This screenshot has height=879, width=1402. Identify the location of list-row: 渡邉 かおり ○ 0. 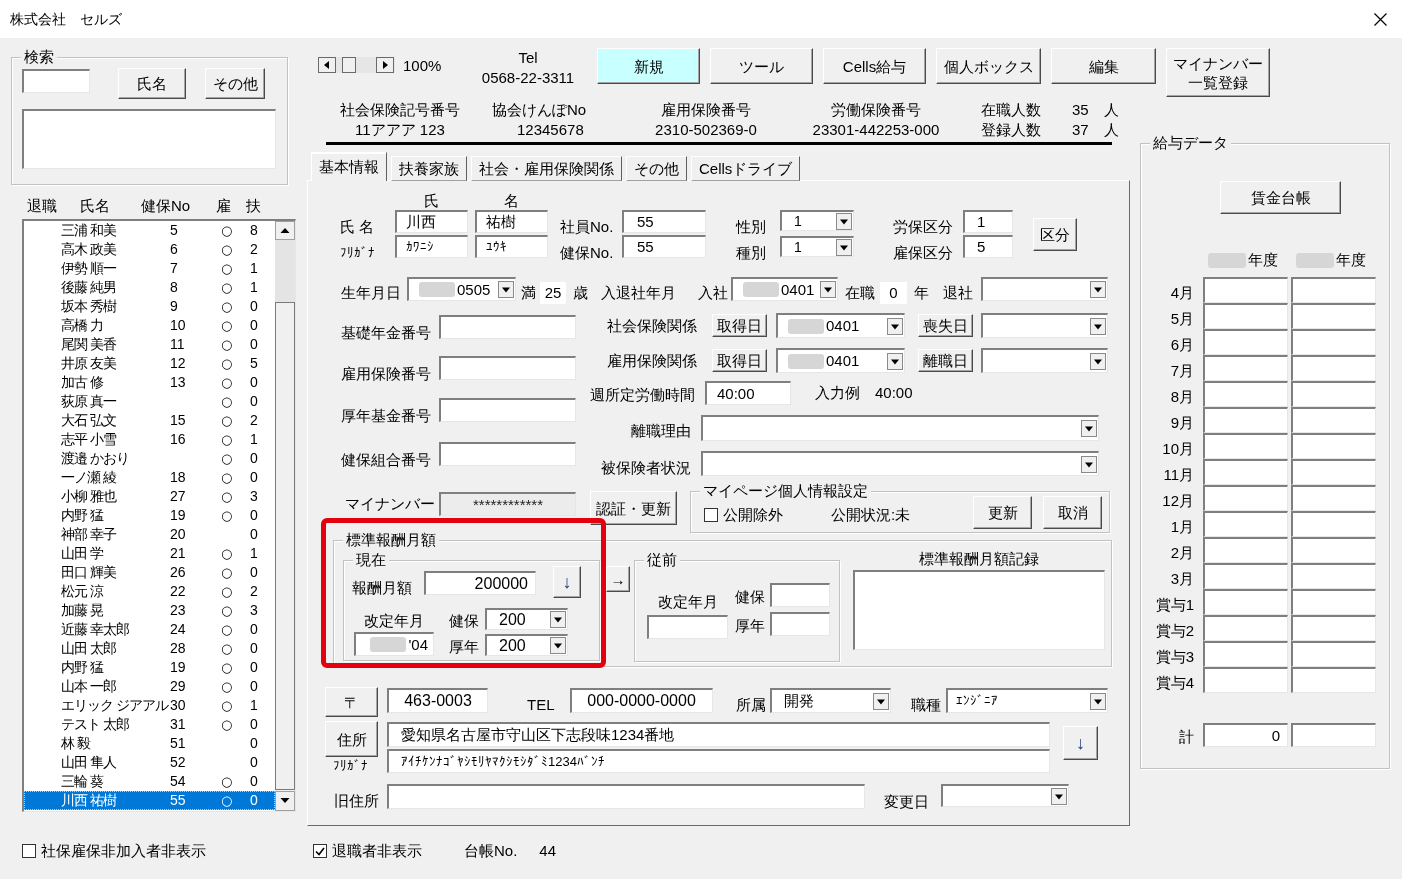
(149, 458).